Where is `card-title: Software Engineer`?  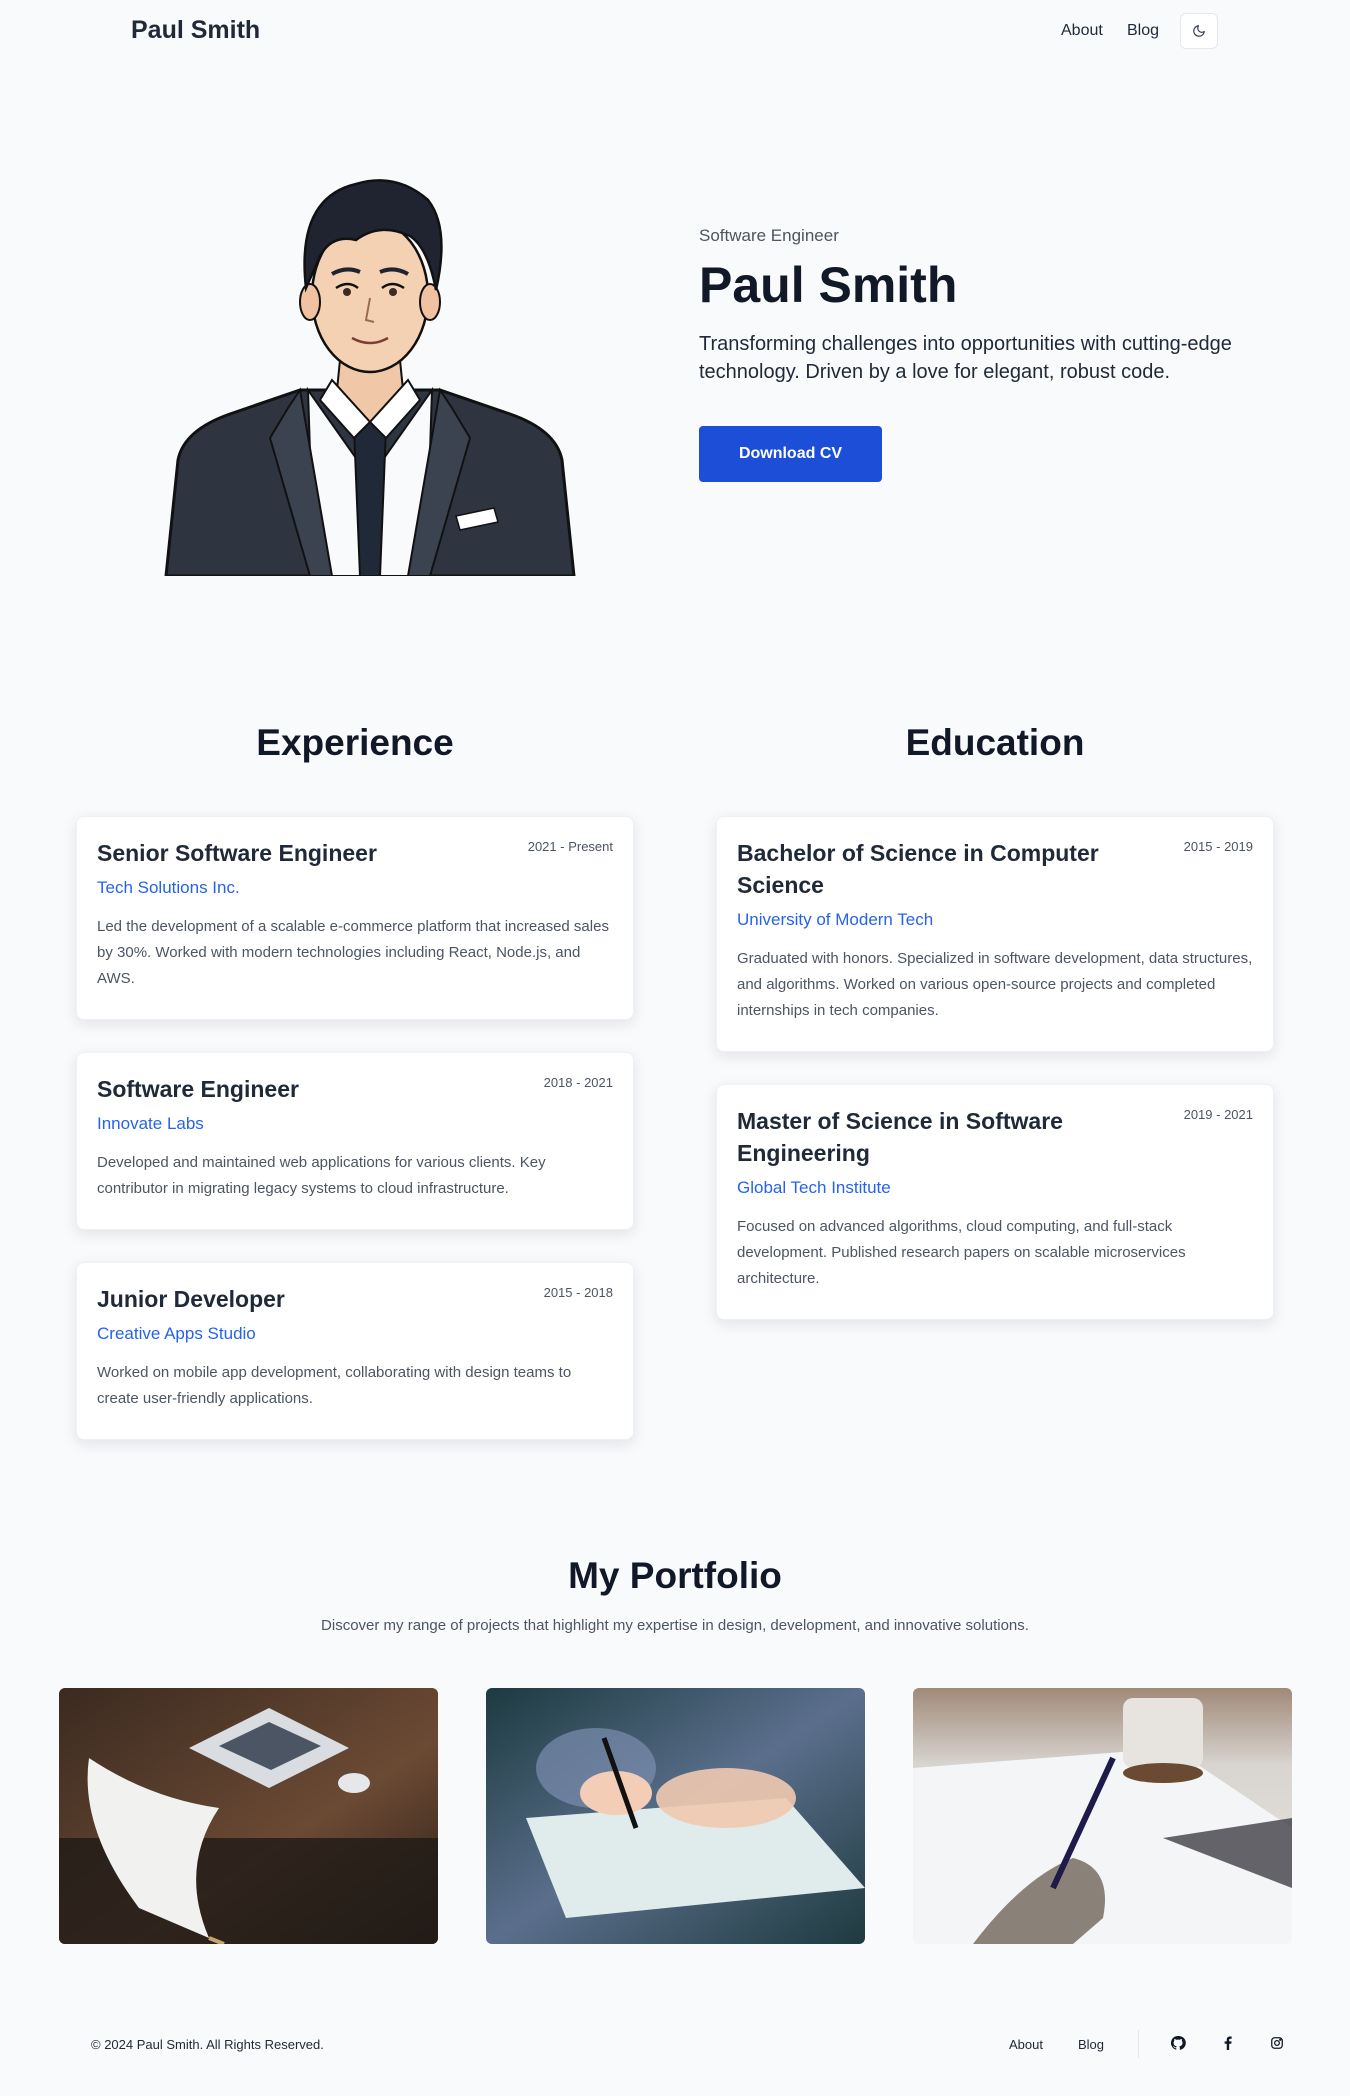
card-title: Software Engineer is located at coordinates (198, 1089).